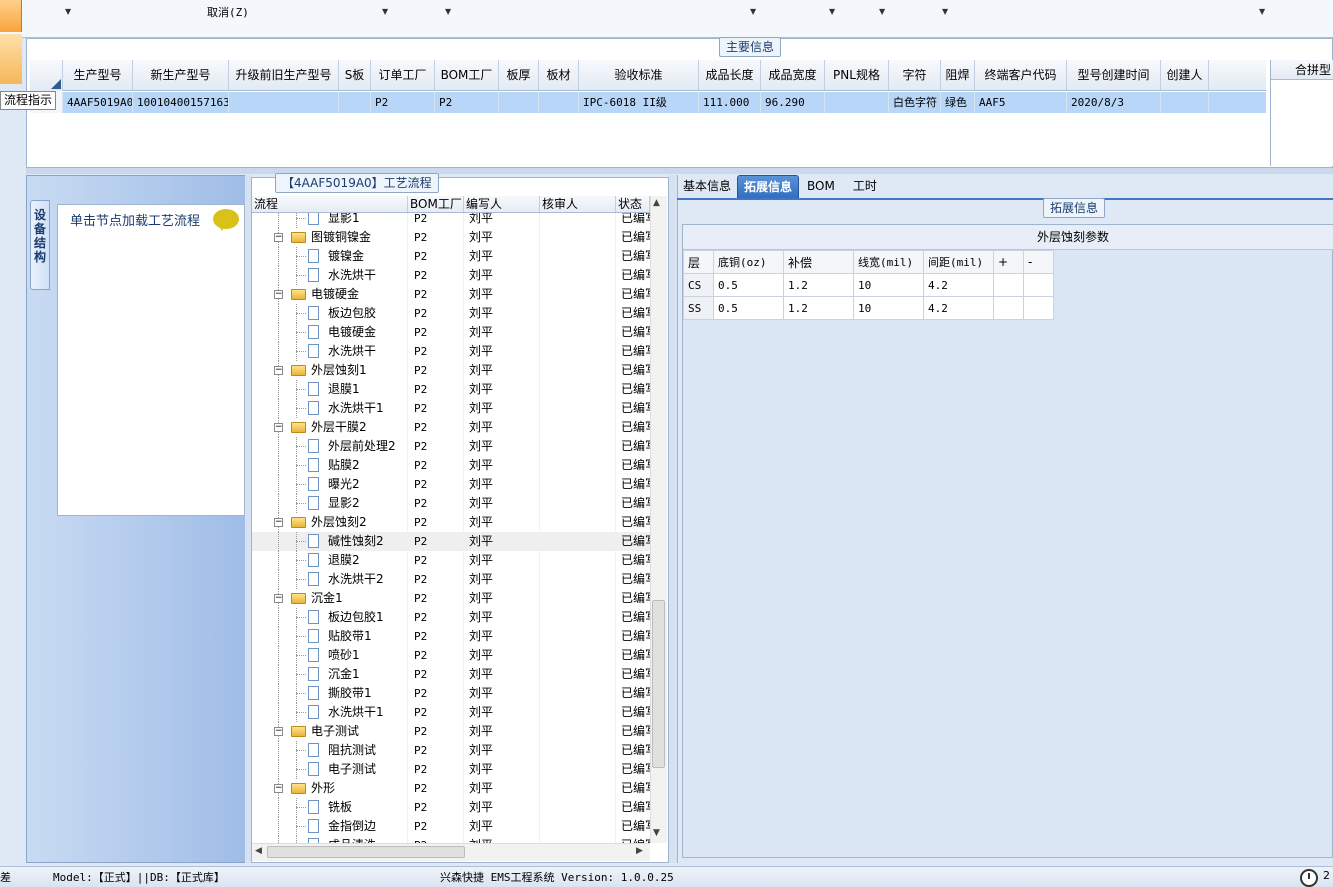  I want to click on tree-node: 沉金1 P2刘平 已编写, so click(451, 674).